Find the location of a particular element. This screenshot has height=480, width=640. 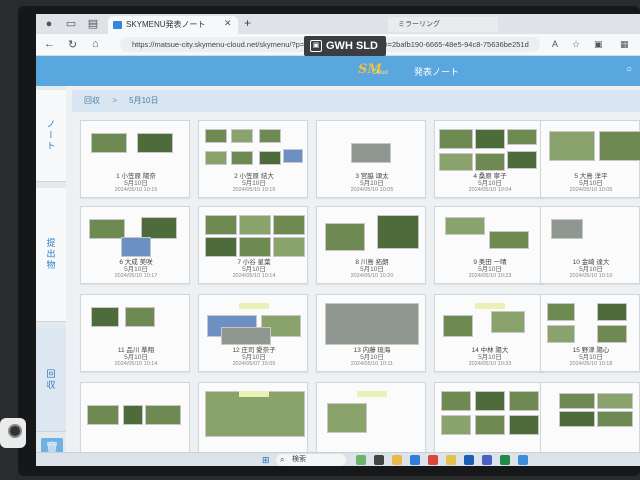

note-card: 10 金崎 達大 5月10日 2024/05/10 10:10 is located at coordinates (590, 245).